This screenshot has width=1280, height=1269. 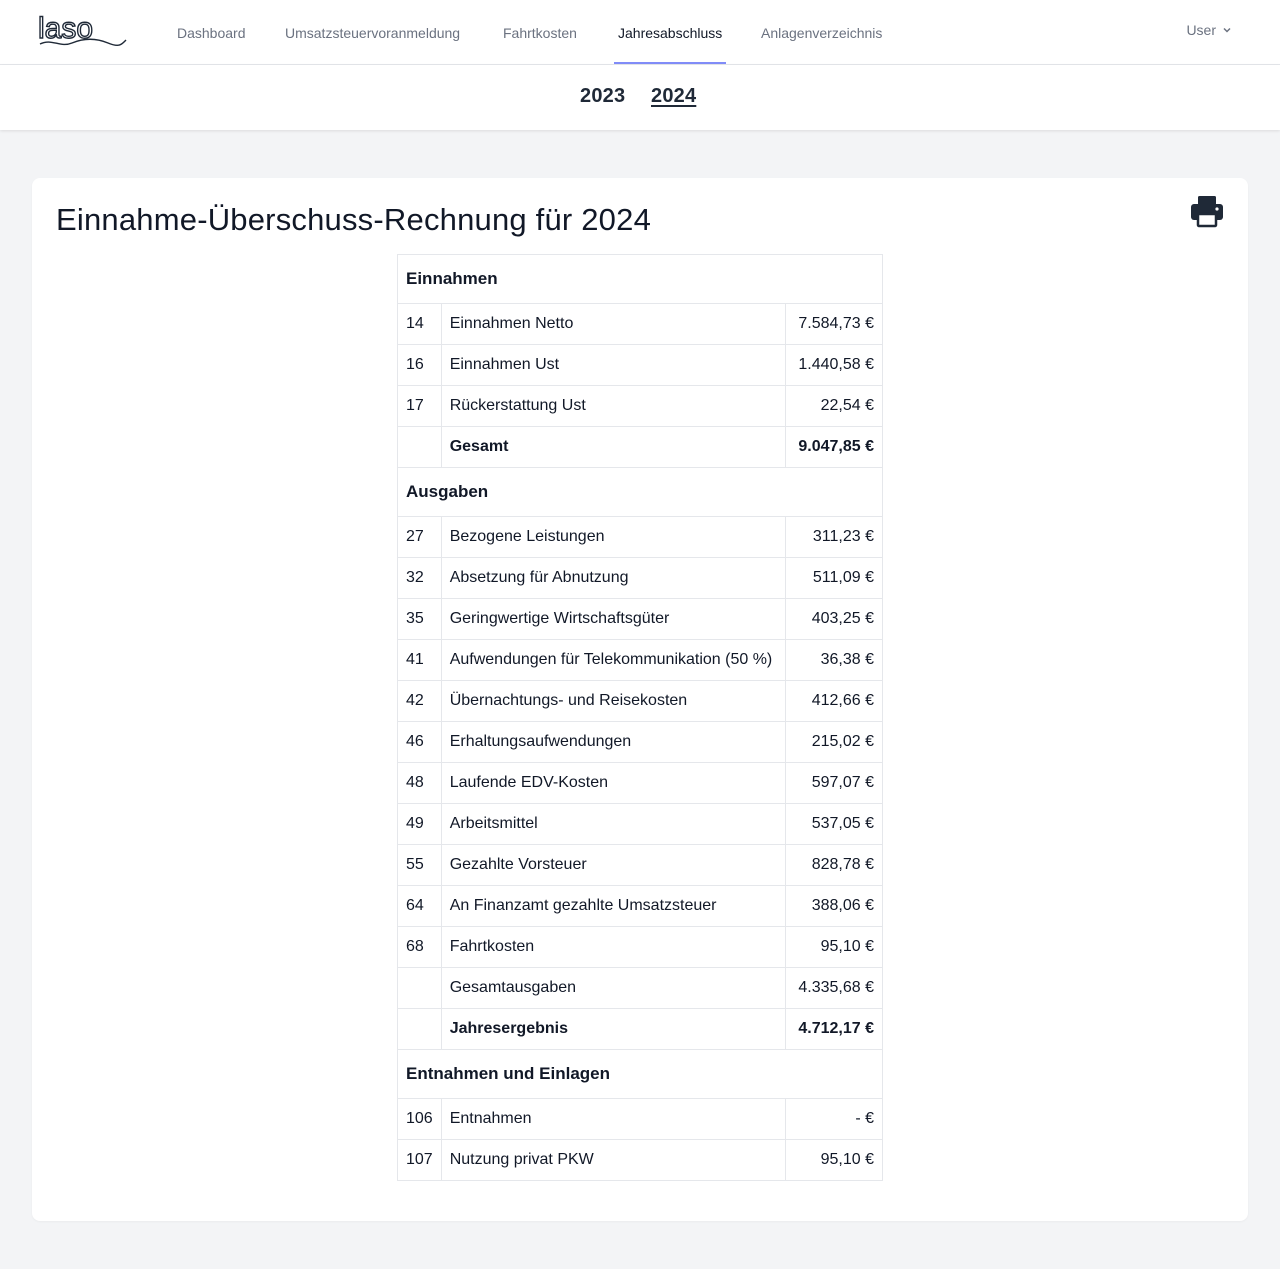 What do you see at coordinates (419, 324) in the screenshot?
I see `row-number: 14` at bounding box center [419, 324].